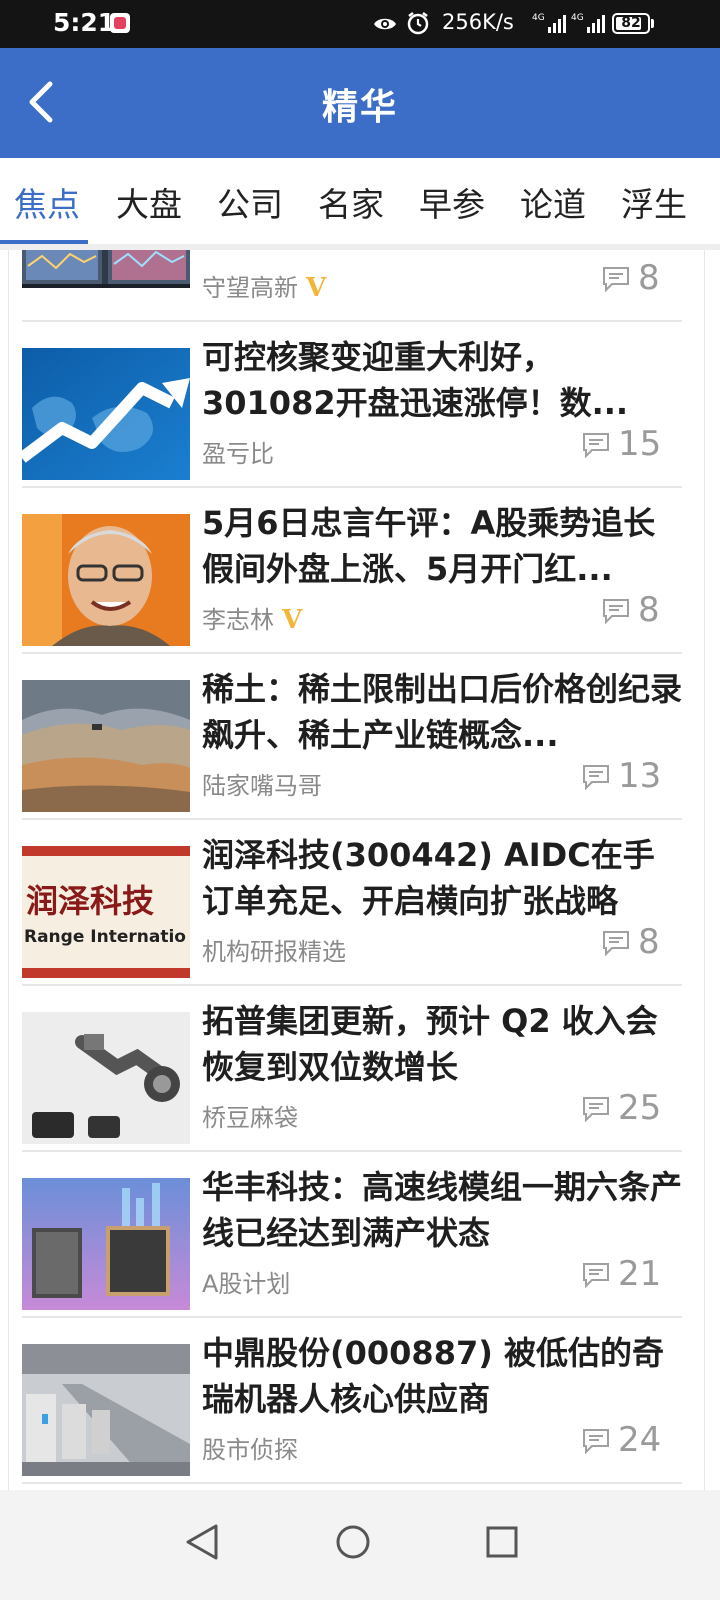  Describe the element at coordinates (90, 901) in the screenshot. I see `thumbnail-text: 润泽科技` at that location.